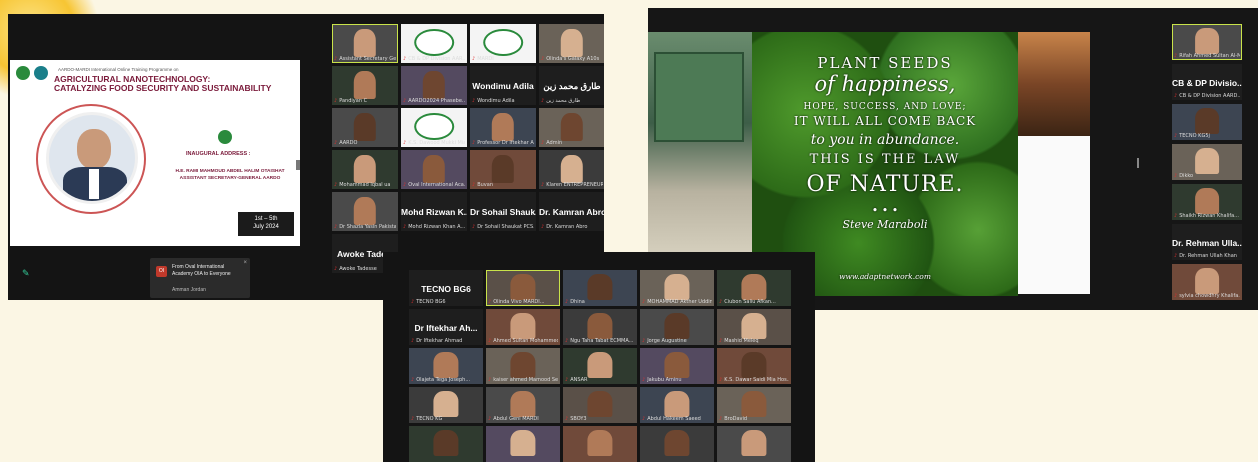  I want to click on participant-tile: Dr Iftekhar Ah... ♪ Dr Iftekhar Ahmad, so click(446, 327).